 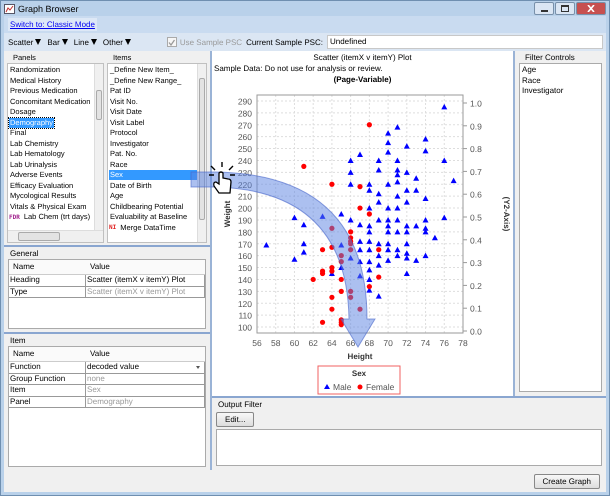 What do you see at coordinates (57, 42) in the screenshot?
I see `chart-type-menu: Bar` at bounding box center [57, 42].